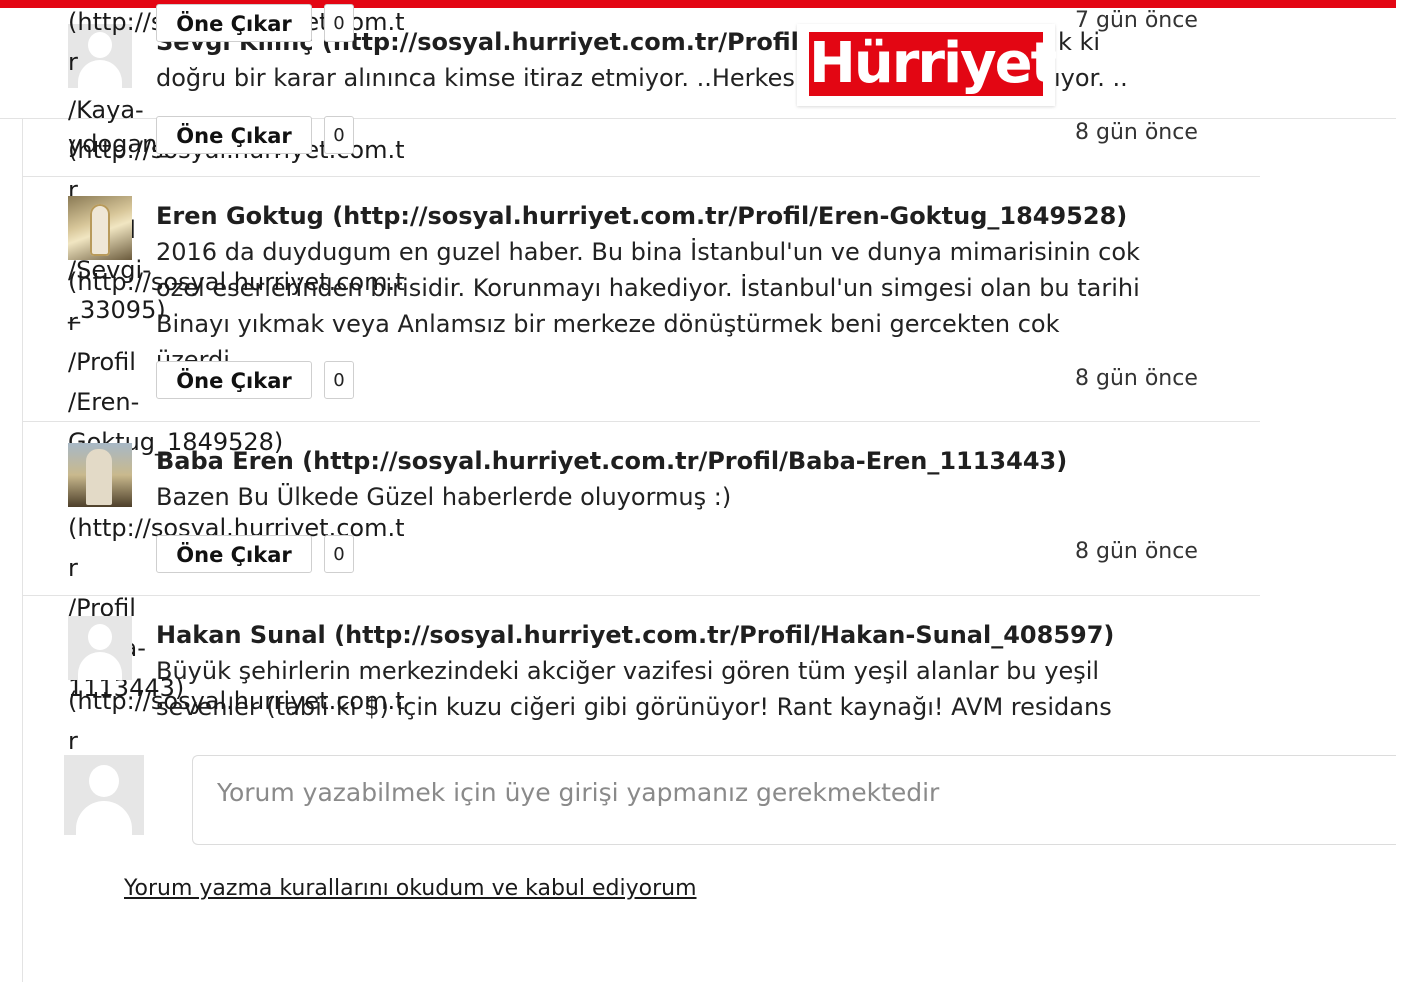 This screenshot has height=982, width=1408. I want to click on eren-goktug-avatar, so click(100, 228).